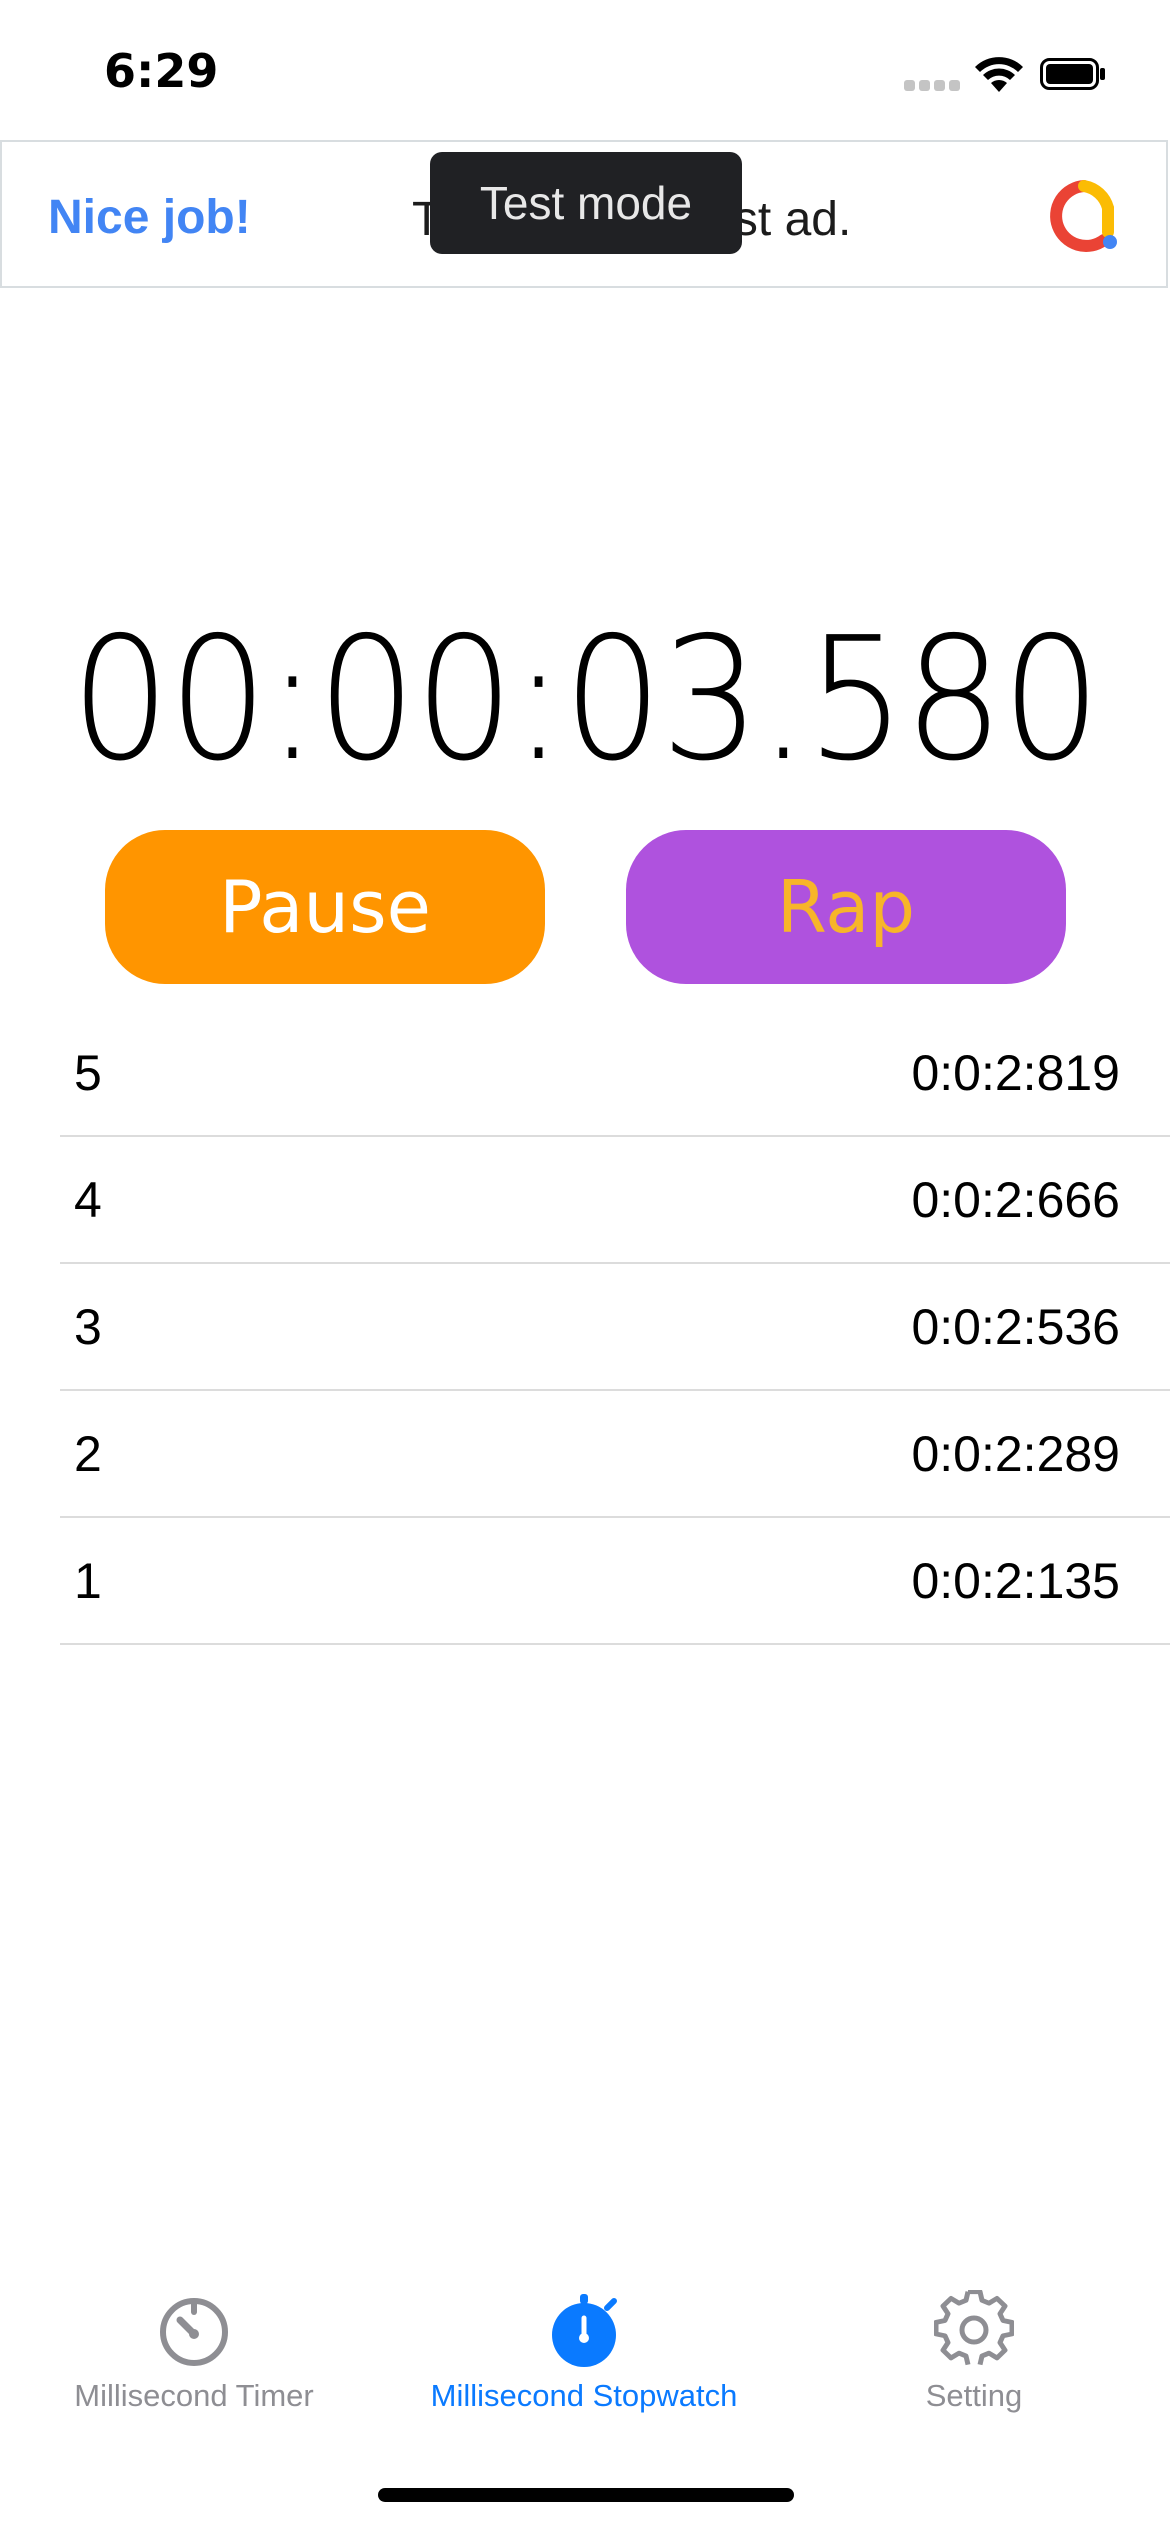  What do you see at coordinates (932, 86) in the screenshot?
I see `cellular-signal-icon` at bounding box center [932, 86].